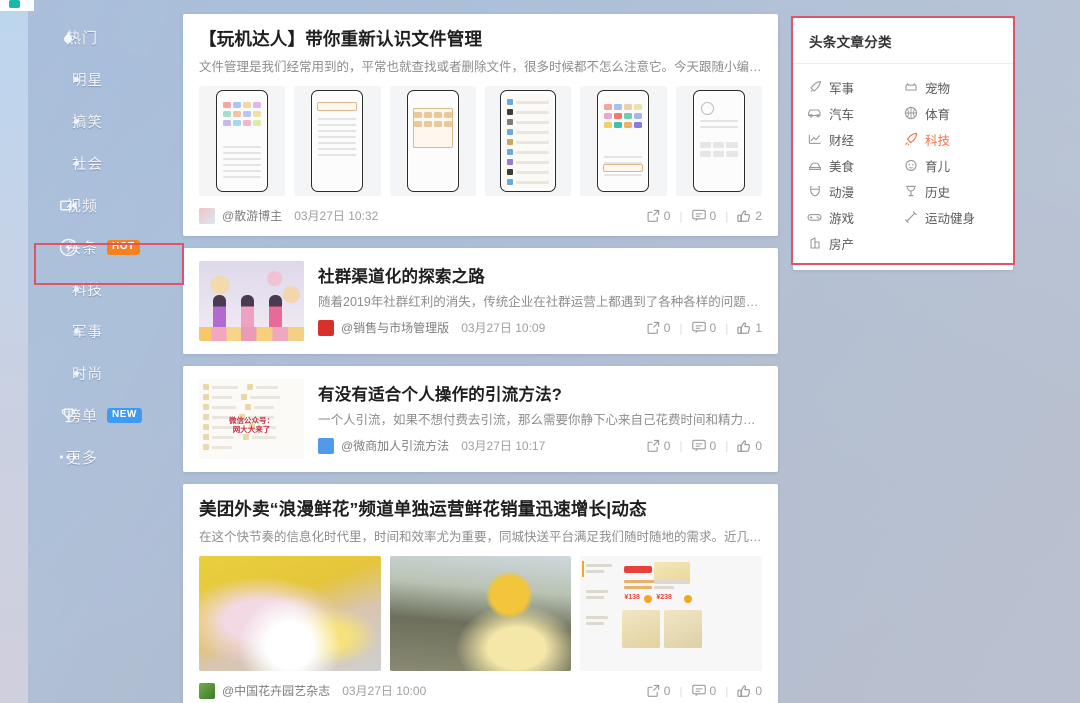  I want to click on category-item-fitness: 运动健身, so click(951, 217).